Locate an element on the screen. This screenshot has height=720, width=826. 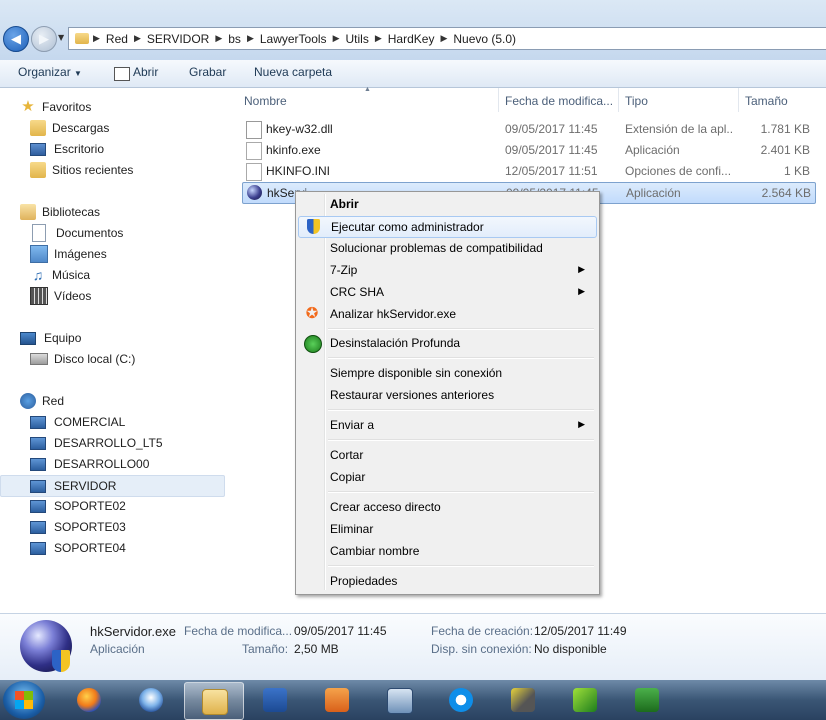
details-size-value: 2,50 MB is located at coordinates (316, 649).